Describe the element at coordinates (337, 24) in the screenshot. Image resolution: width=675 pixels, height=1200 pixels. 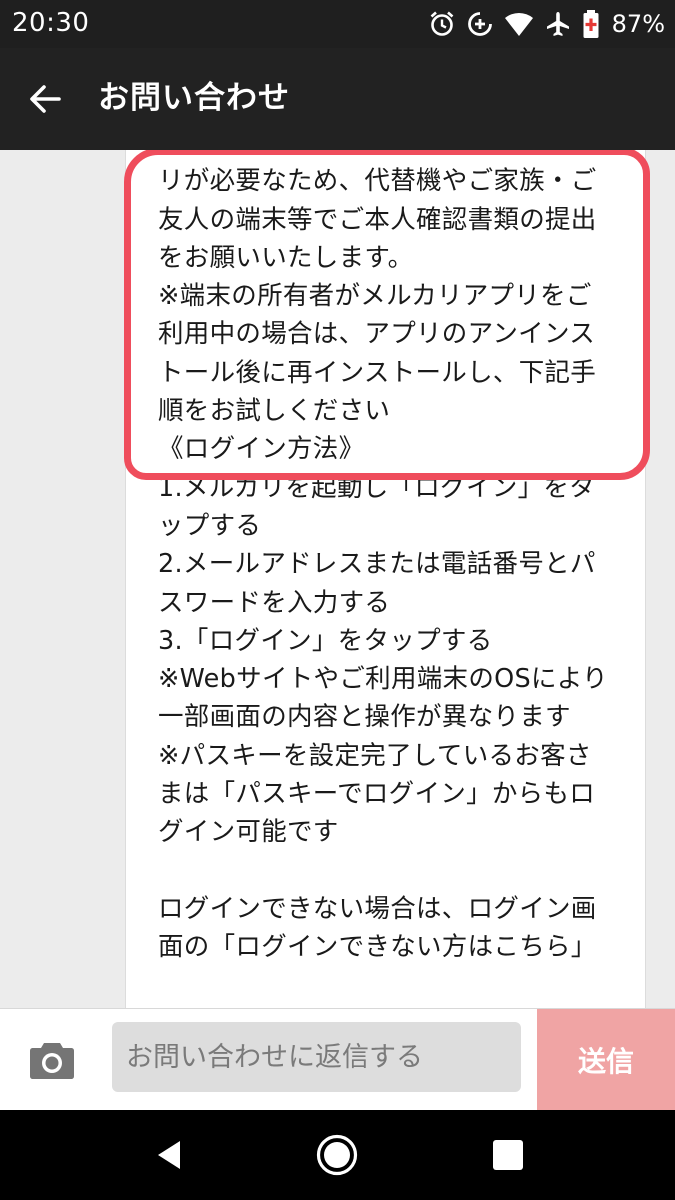
I see `status-bar: 20:30 87%` at that location.